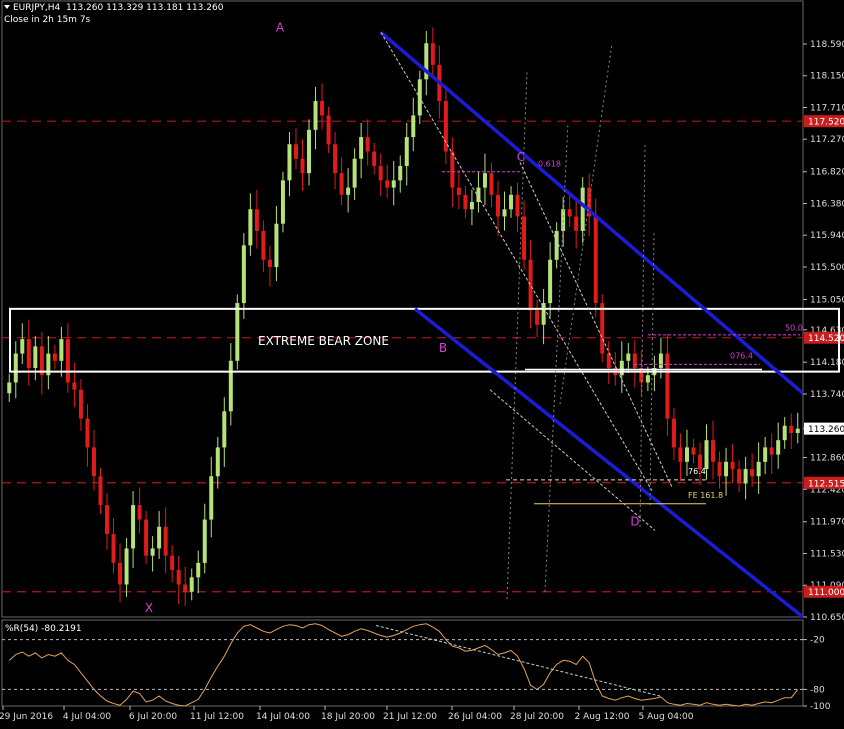  What do you see at coordinates (666, 717) in the screenshot?
I see `time-label: 5 Aug 04:00` at bounding box center [666, 717].